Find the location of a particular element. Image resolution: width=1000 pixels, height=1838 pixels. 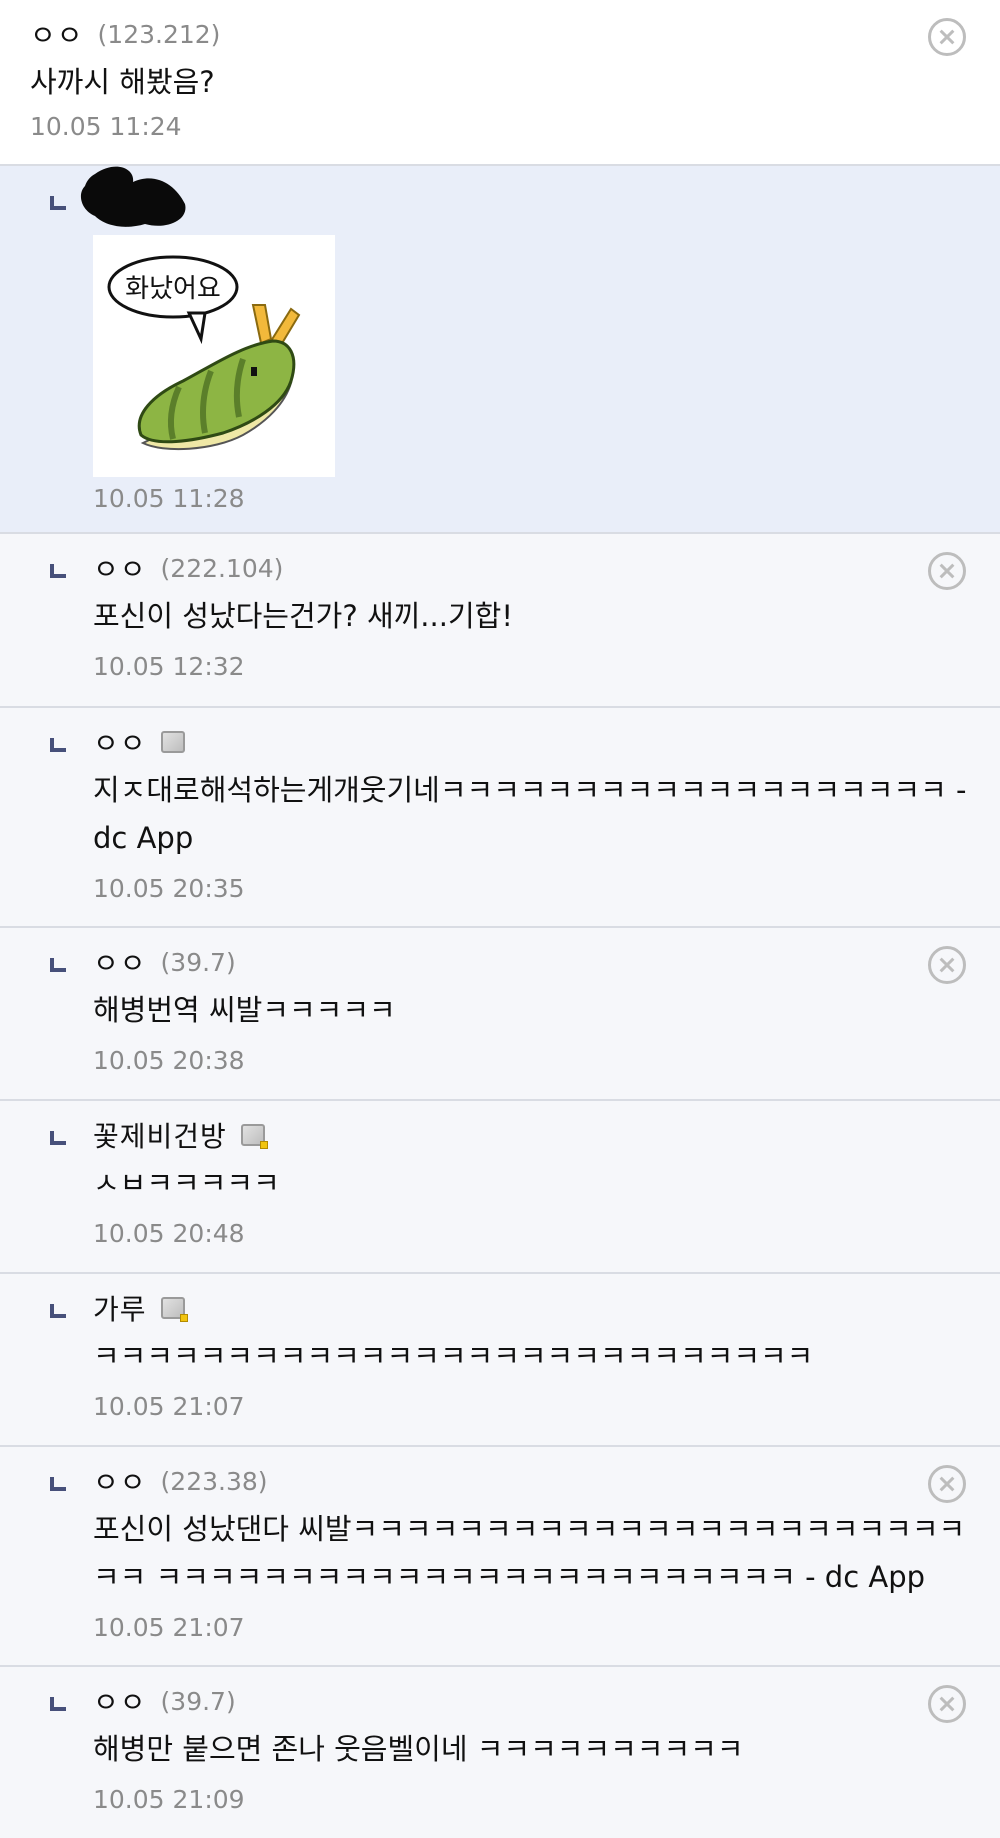

comment-header: ㅇㅇ (123.212) is located at coordinates (125, 34).